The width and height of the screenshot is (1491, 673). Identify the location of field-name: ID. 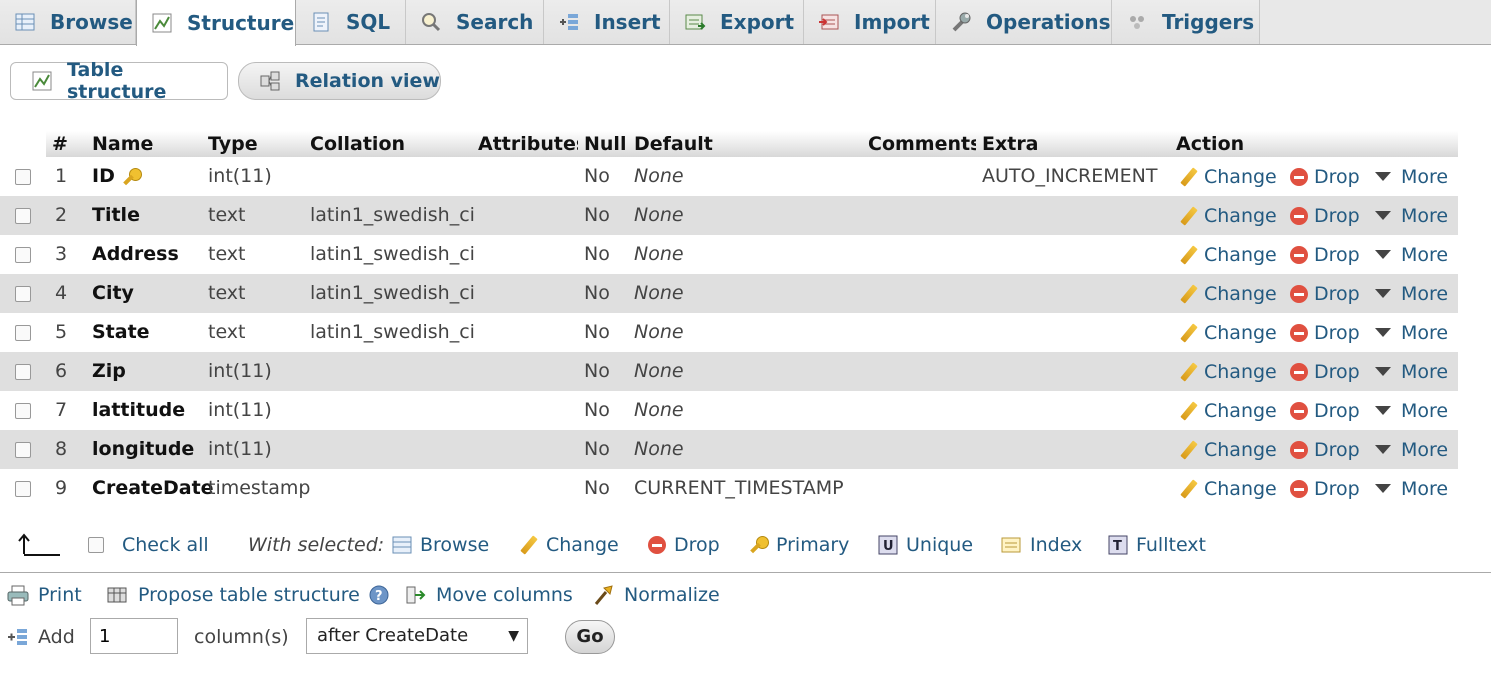
(117, 176).